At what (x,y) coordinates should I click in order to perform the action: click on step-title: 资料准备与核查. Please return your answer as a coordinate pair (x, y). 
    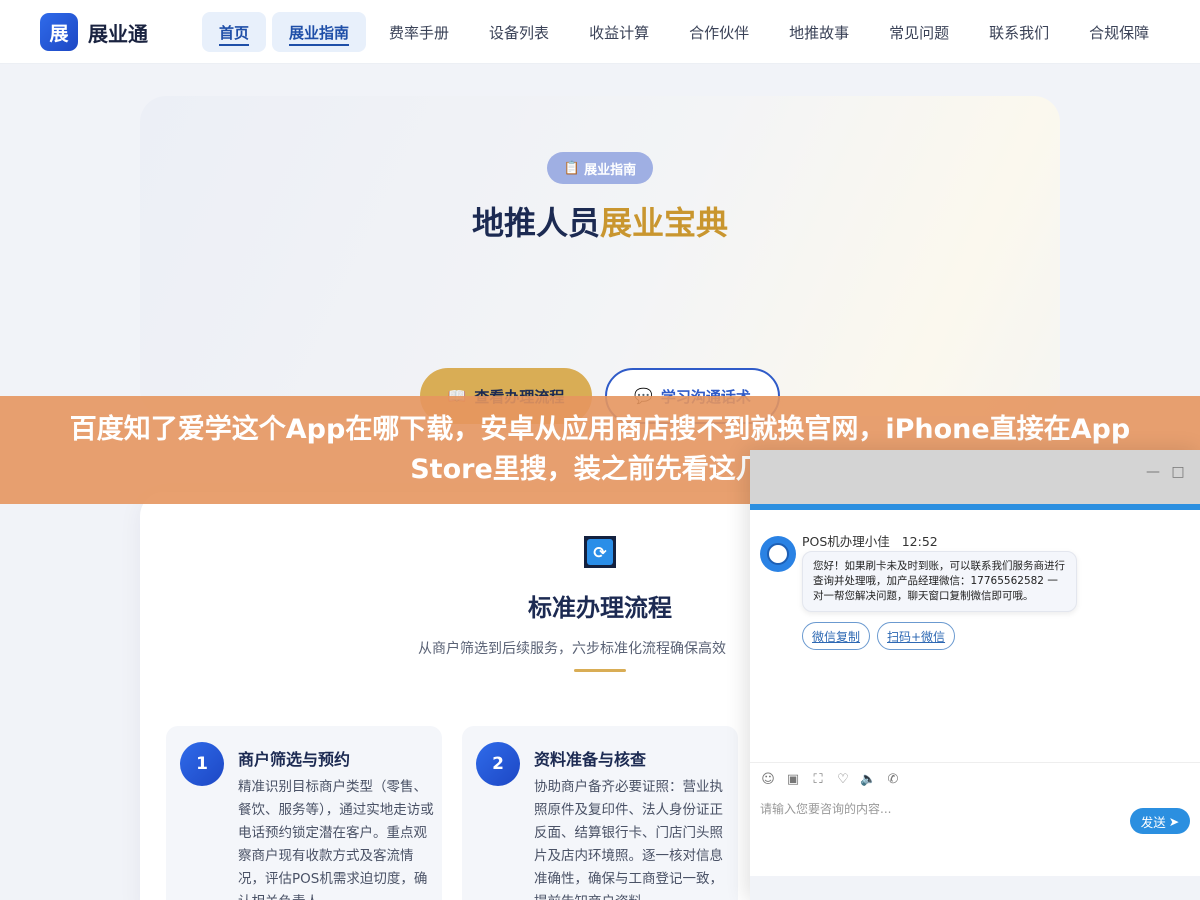
    Looking at the image, I should click on (590, 759).